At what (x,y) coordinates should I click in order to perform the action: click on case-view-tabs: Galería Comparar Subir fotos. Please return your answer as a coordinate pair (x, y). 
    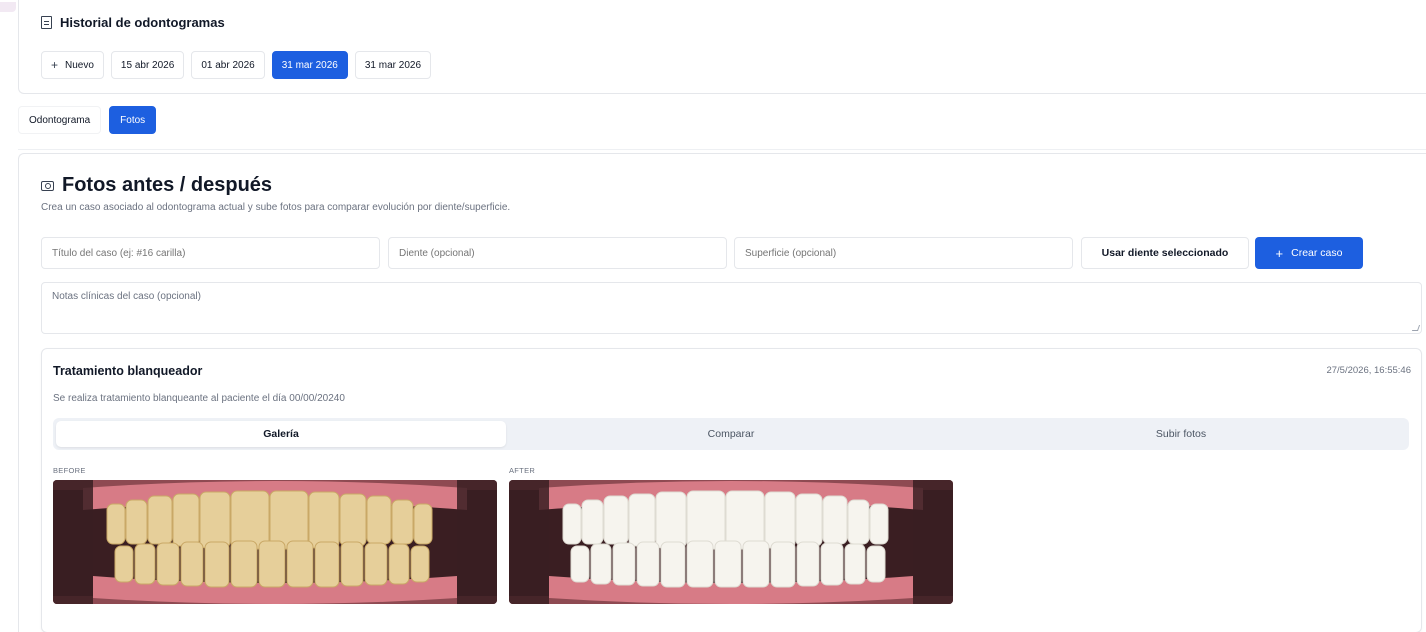
    Looking at the image, I should click on (731, 434).